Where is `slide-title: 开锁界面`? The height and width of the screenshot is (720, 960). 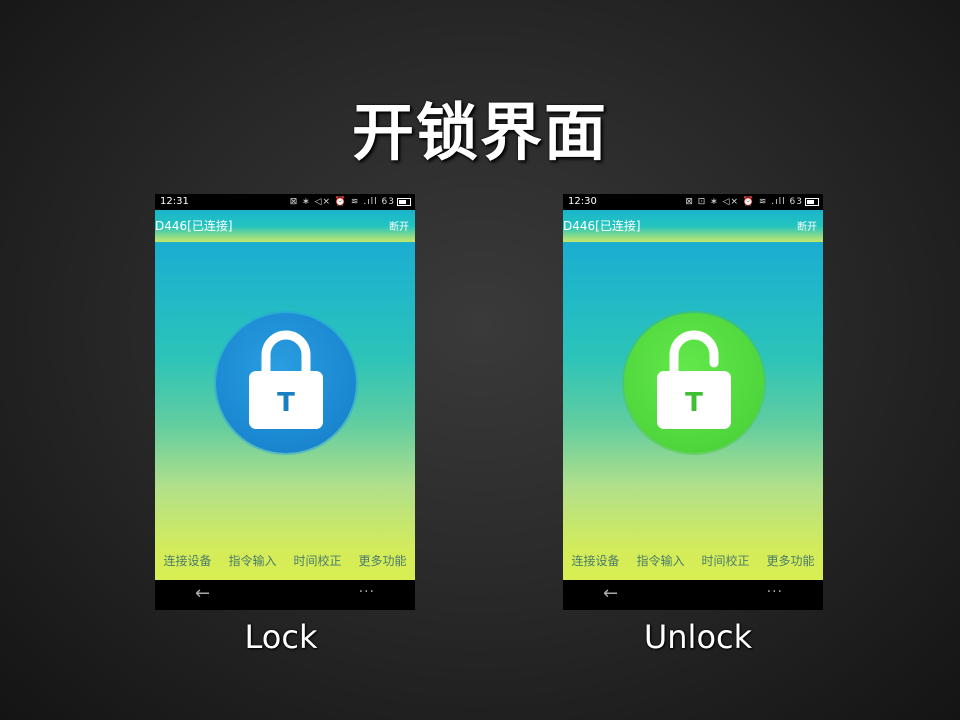
slide-title: 开锁界面 is located at coordinates (479, 132).